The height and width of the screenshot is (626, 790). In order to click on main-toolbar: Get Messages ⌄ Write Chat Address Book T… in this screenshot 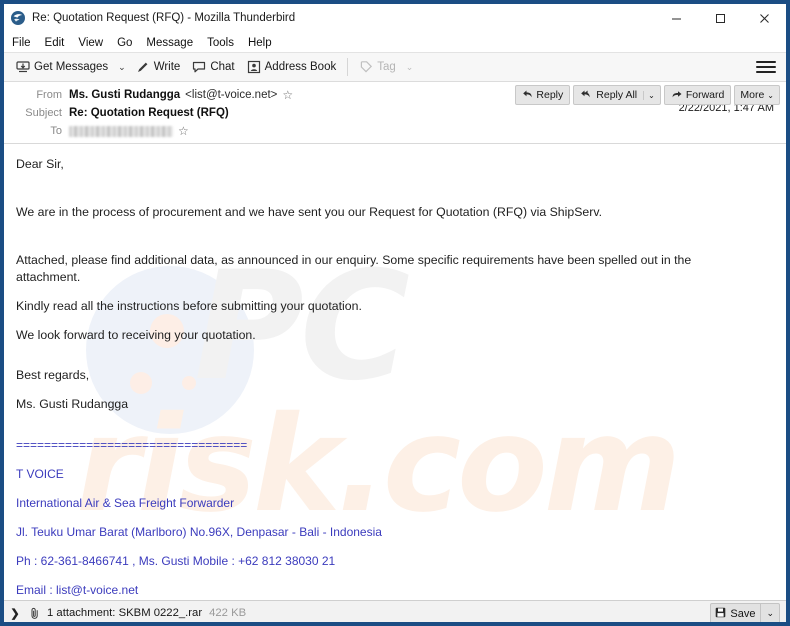, I will do `click(395, 67)`.